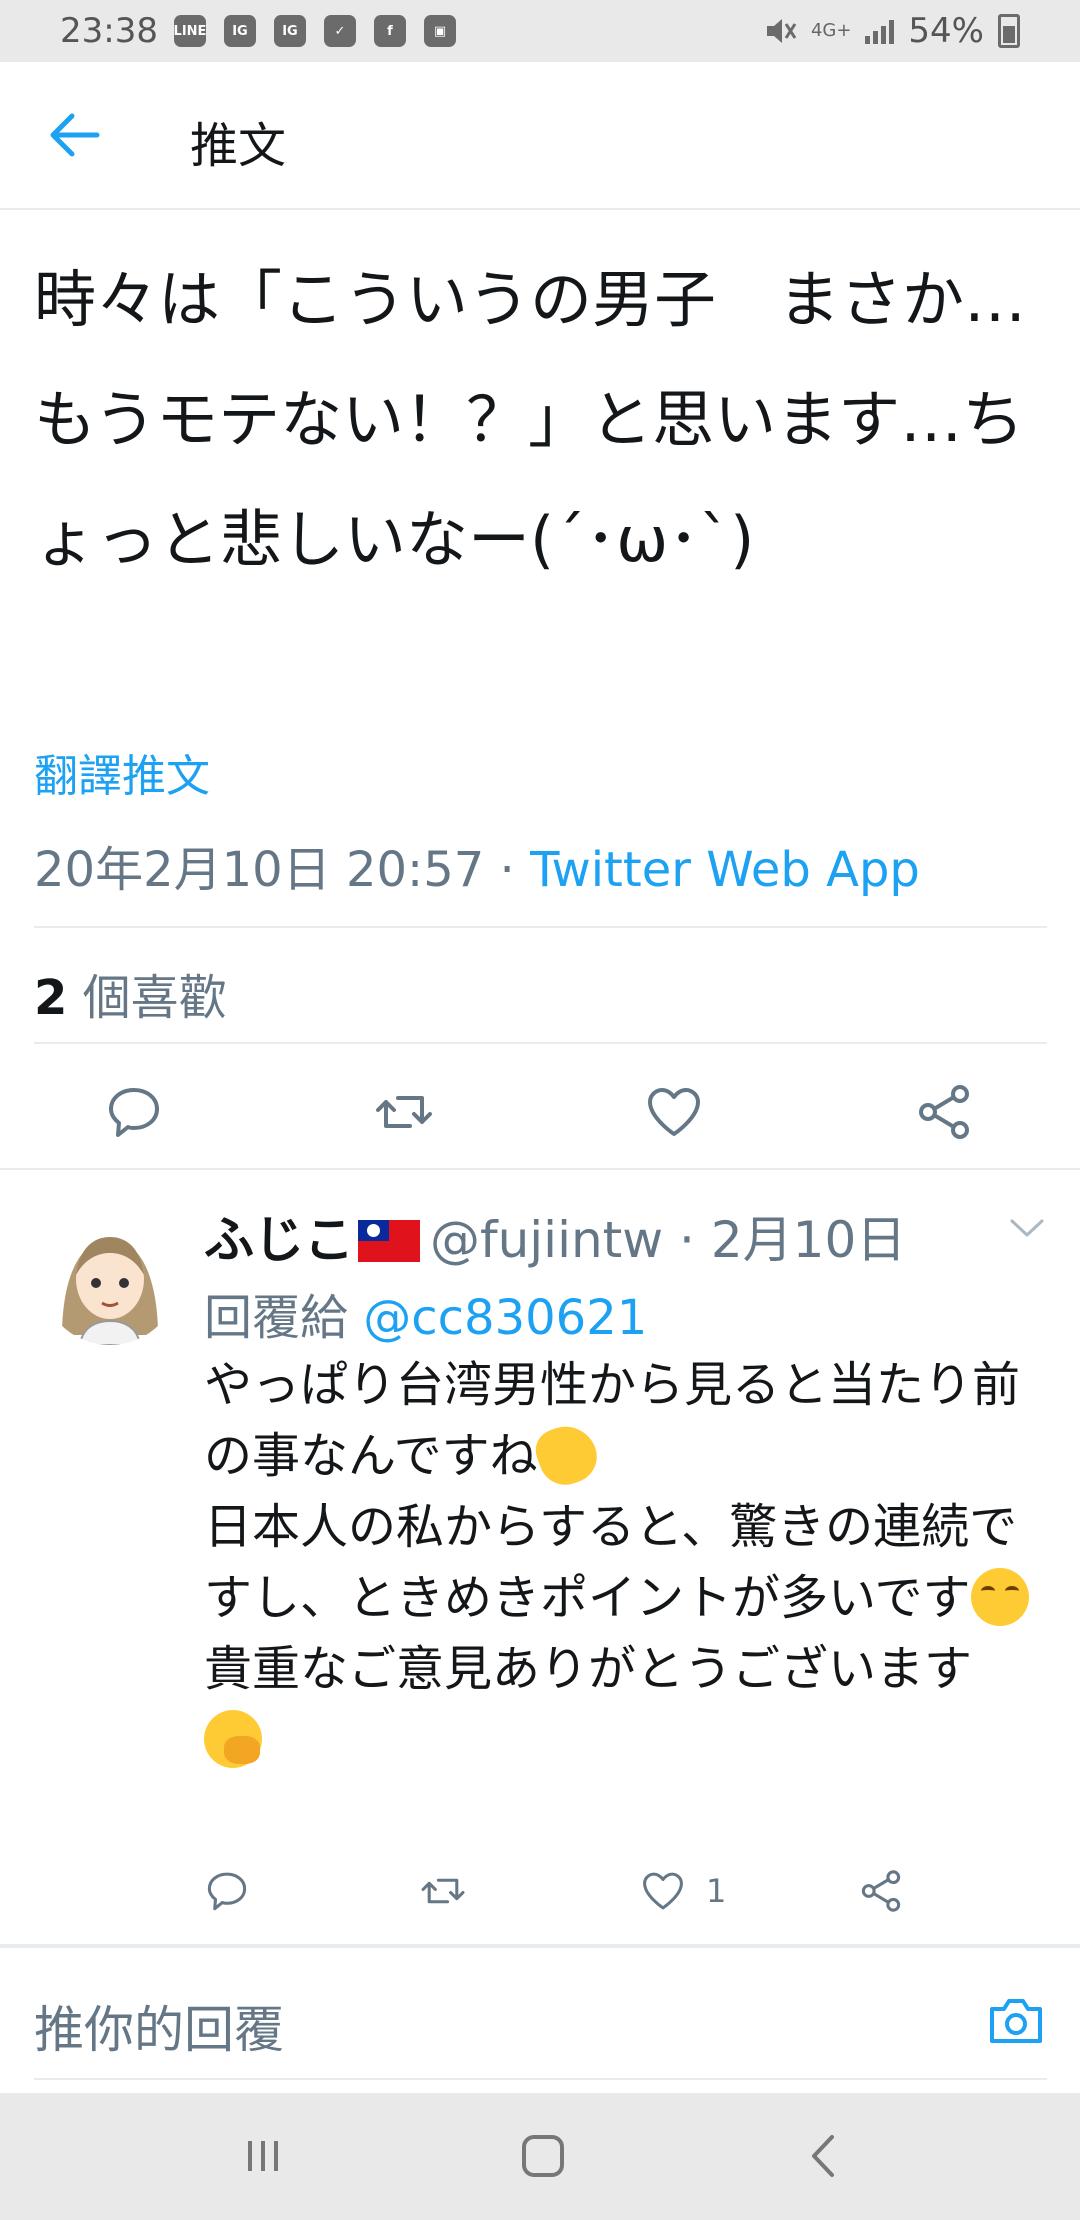  I want to click on status-time: 23:38, so click(109, 31).